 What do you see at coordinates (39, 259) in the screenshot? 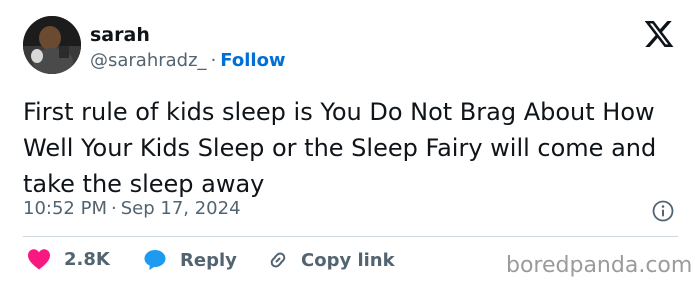
I see `heart-icon` at bounding box center [39, 259].